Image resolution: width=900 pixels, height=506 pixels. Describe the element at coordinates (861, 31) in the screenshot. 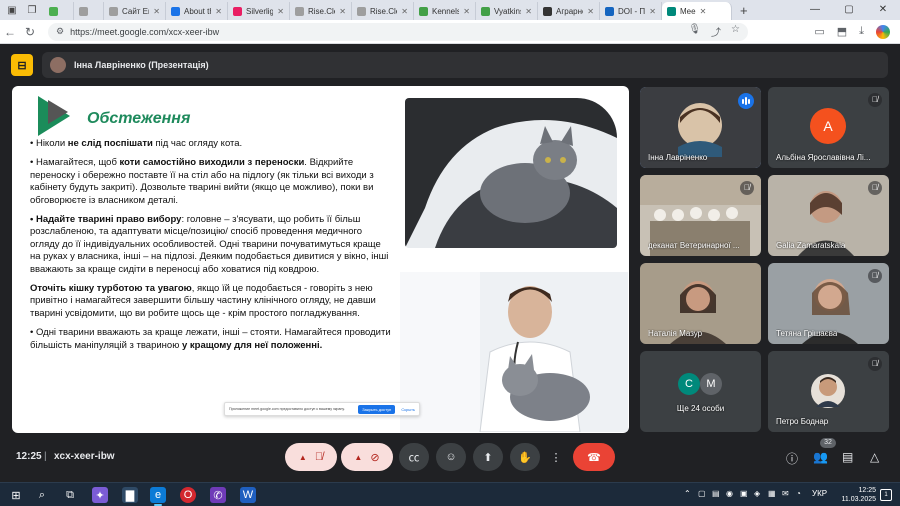

I see `downloads-icon: ⤓` at that location.